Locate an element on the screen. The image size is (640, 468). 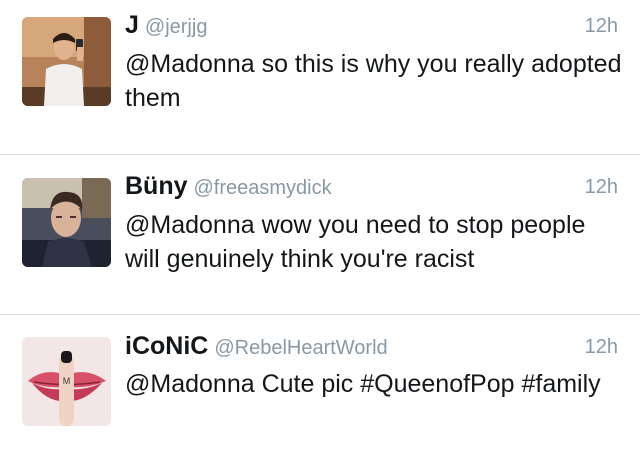
profile-photo-selfie-icon is located at coordinates (66, 61).